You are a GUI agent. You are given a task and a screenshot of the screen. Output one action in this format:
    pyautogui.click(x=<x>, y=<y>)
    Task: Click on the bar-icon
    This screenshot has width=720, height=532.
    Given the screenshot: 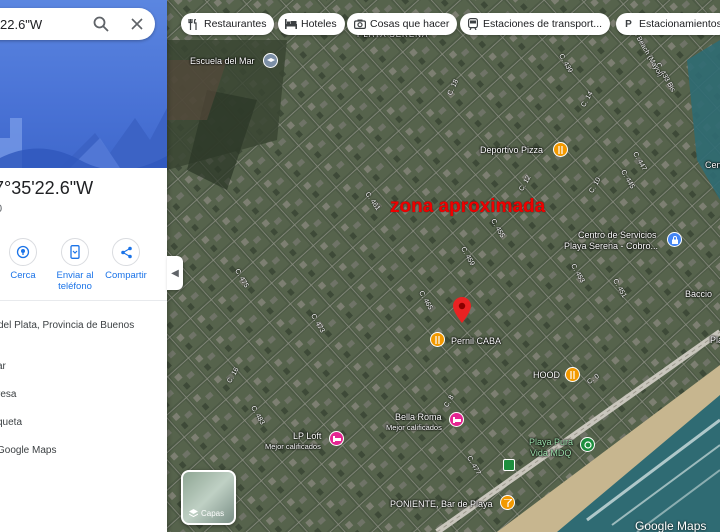 What is the action you would take?
    pyautogui.click(x=507, y=502)
    